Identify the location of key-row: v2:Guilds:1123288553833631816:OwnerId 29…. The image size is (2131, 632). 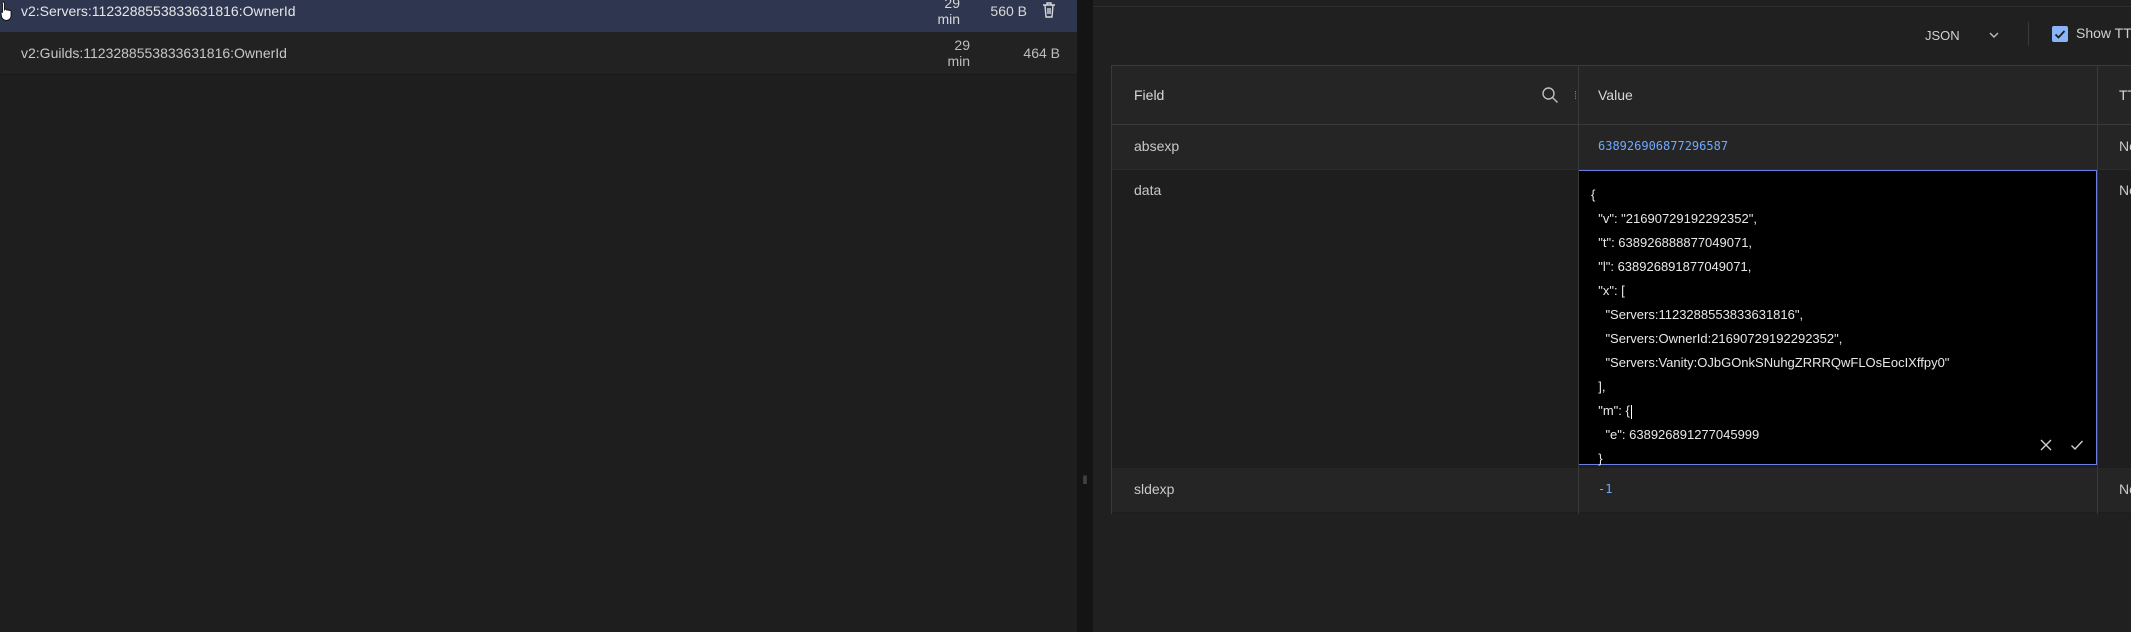
(538, 53).